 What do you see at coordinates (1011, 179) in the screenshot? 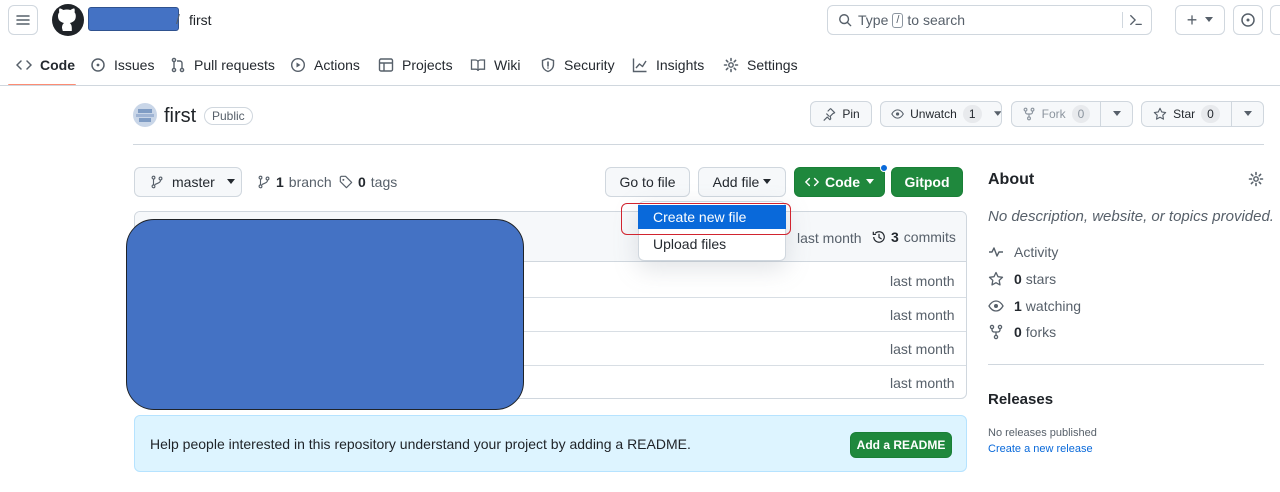
I see `about-heading: About` at bounding box center [1011, 179].